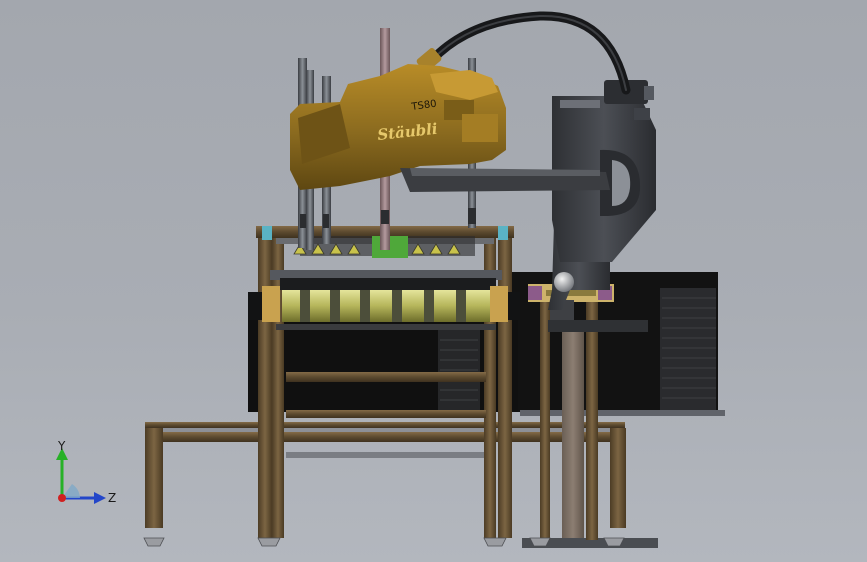 Image resolution: width=867 pixels, height=562 pixels. What do you see at coordinates (62, 473) in the screenshot?
I see `y-axis-arrow-icon` at bounding box center [62, 473].